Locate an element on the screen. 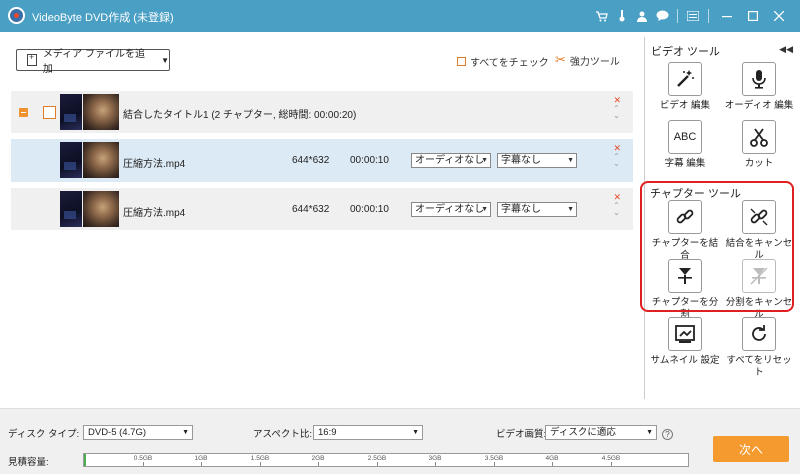  merged-title-row: 結合したタイトル1 (2 チャプター, 総時間: 00:00:20) ✕ ⌃ ⌄ is located at coordinates (322, 112).